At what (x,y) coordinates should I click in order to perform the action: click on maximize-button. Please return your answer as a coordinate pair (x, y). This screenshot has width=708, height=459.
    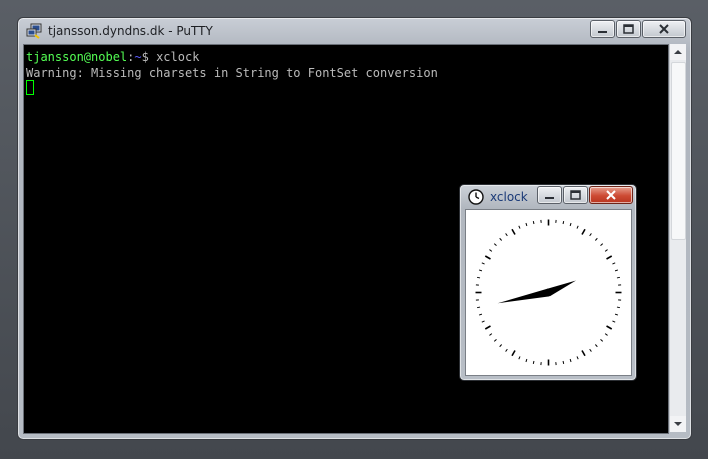
    Looking at the image, I should click on (628, 29).